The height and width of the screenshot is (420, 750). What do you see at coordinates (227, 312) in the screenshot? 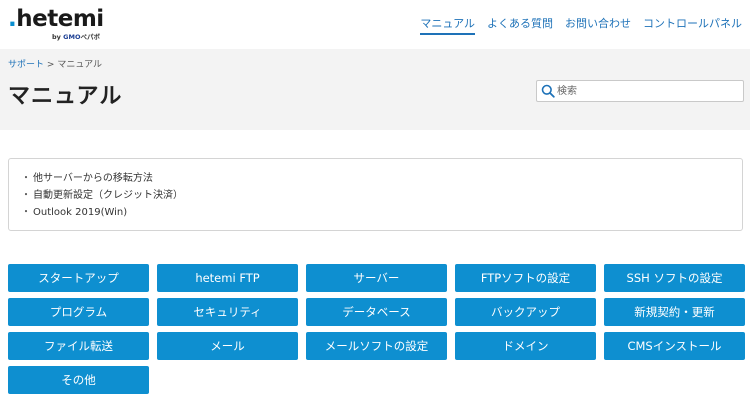
I see `category-button-security: セキュリティ` at bounding box center [227, 312].